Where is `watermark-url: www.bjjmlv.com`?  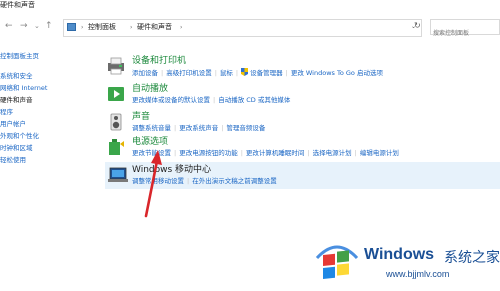
watermark-url: www.bjjmlv.com is located at coordinates (418, 274).